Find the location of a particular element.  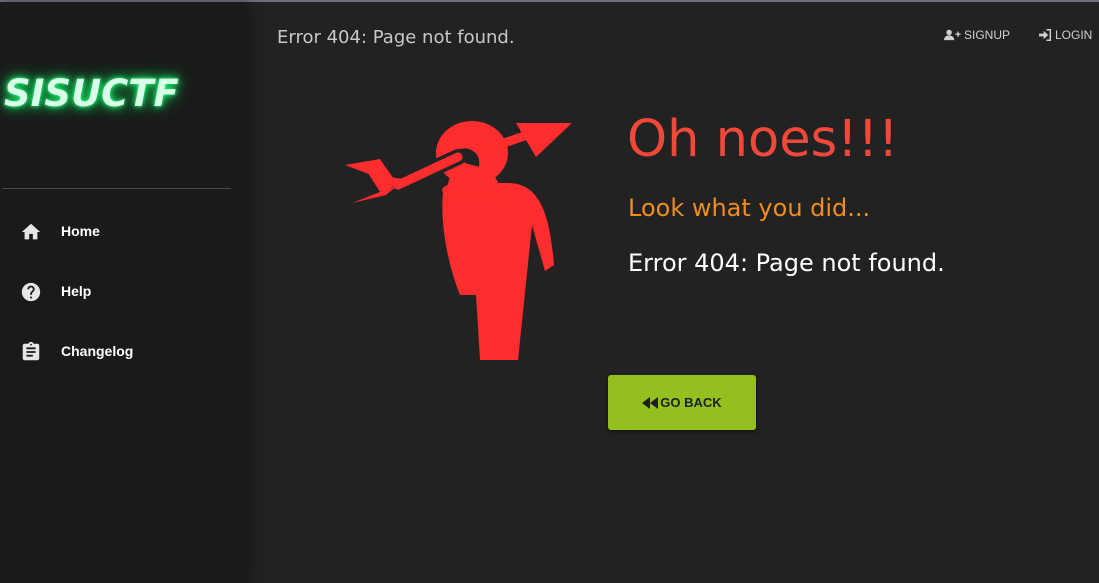

home-icon is located at coordinates (31, 232).